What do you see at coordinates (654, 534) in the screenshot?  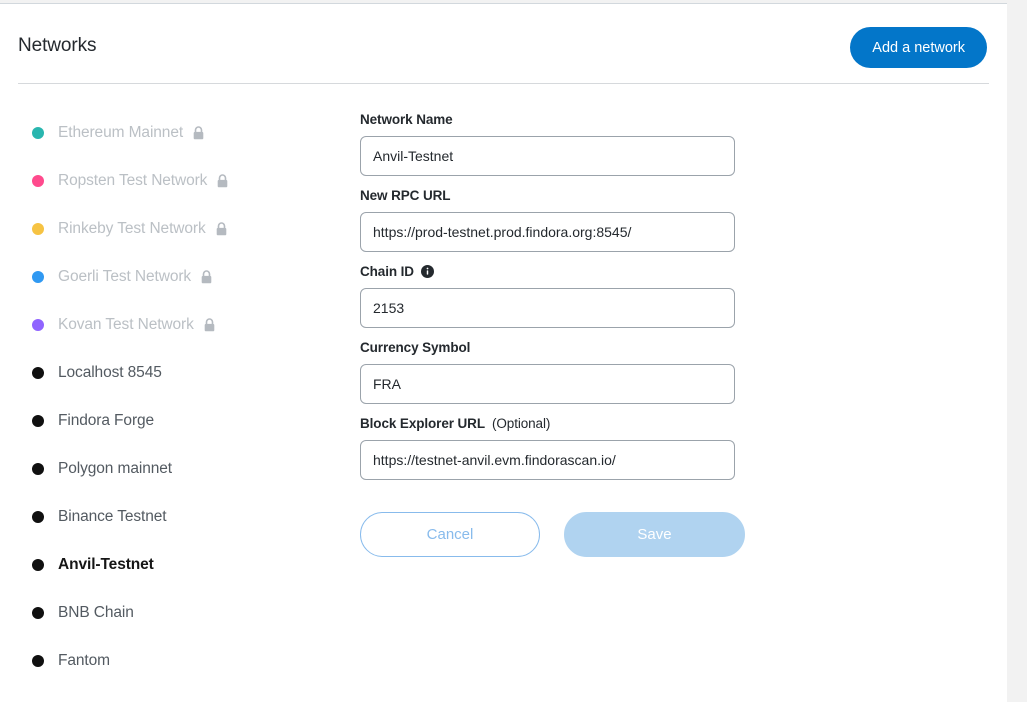 I see `save-button: Save` at bounding box center [654, 534].